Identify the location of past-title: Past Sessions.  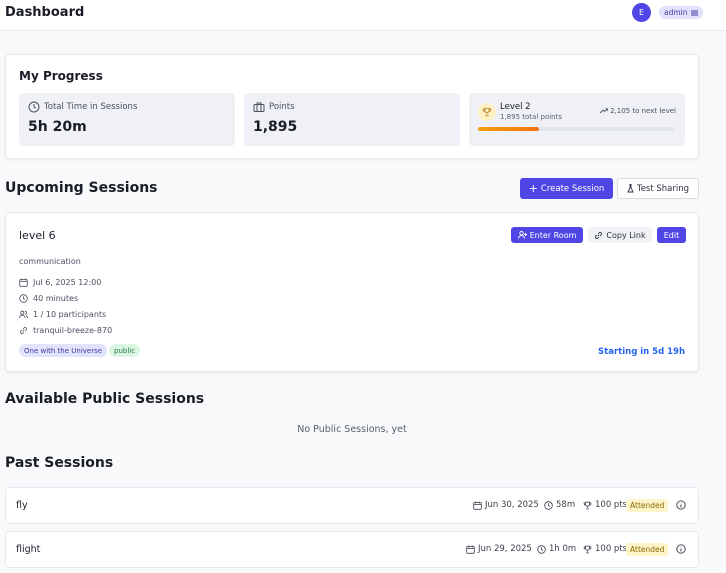
(59, 463).